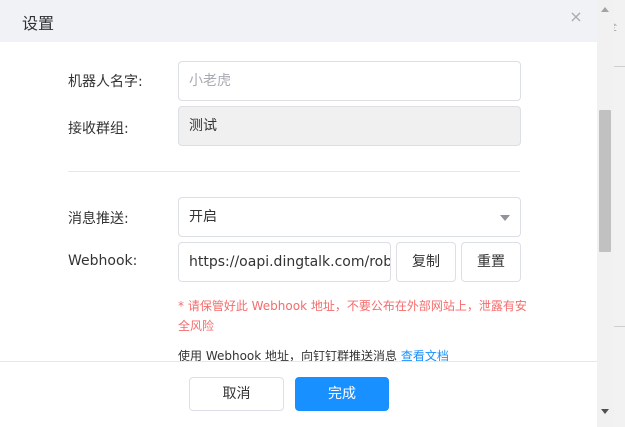 The height and width of the screenshot is (427, 625). What do you see at coordinates (491, 262) in the screenshot?
I see `reset-button: 重置` at bounding box center [491, 262].